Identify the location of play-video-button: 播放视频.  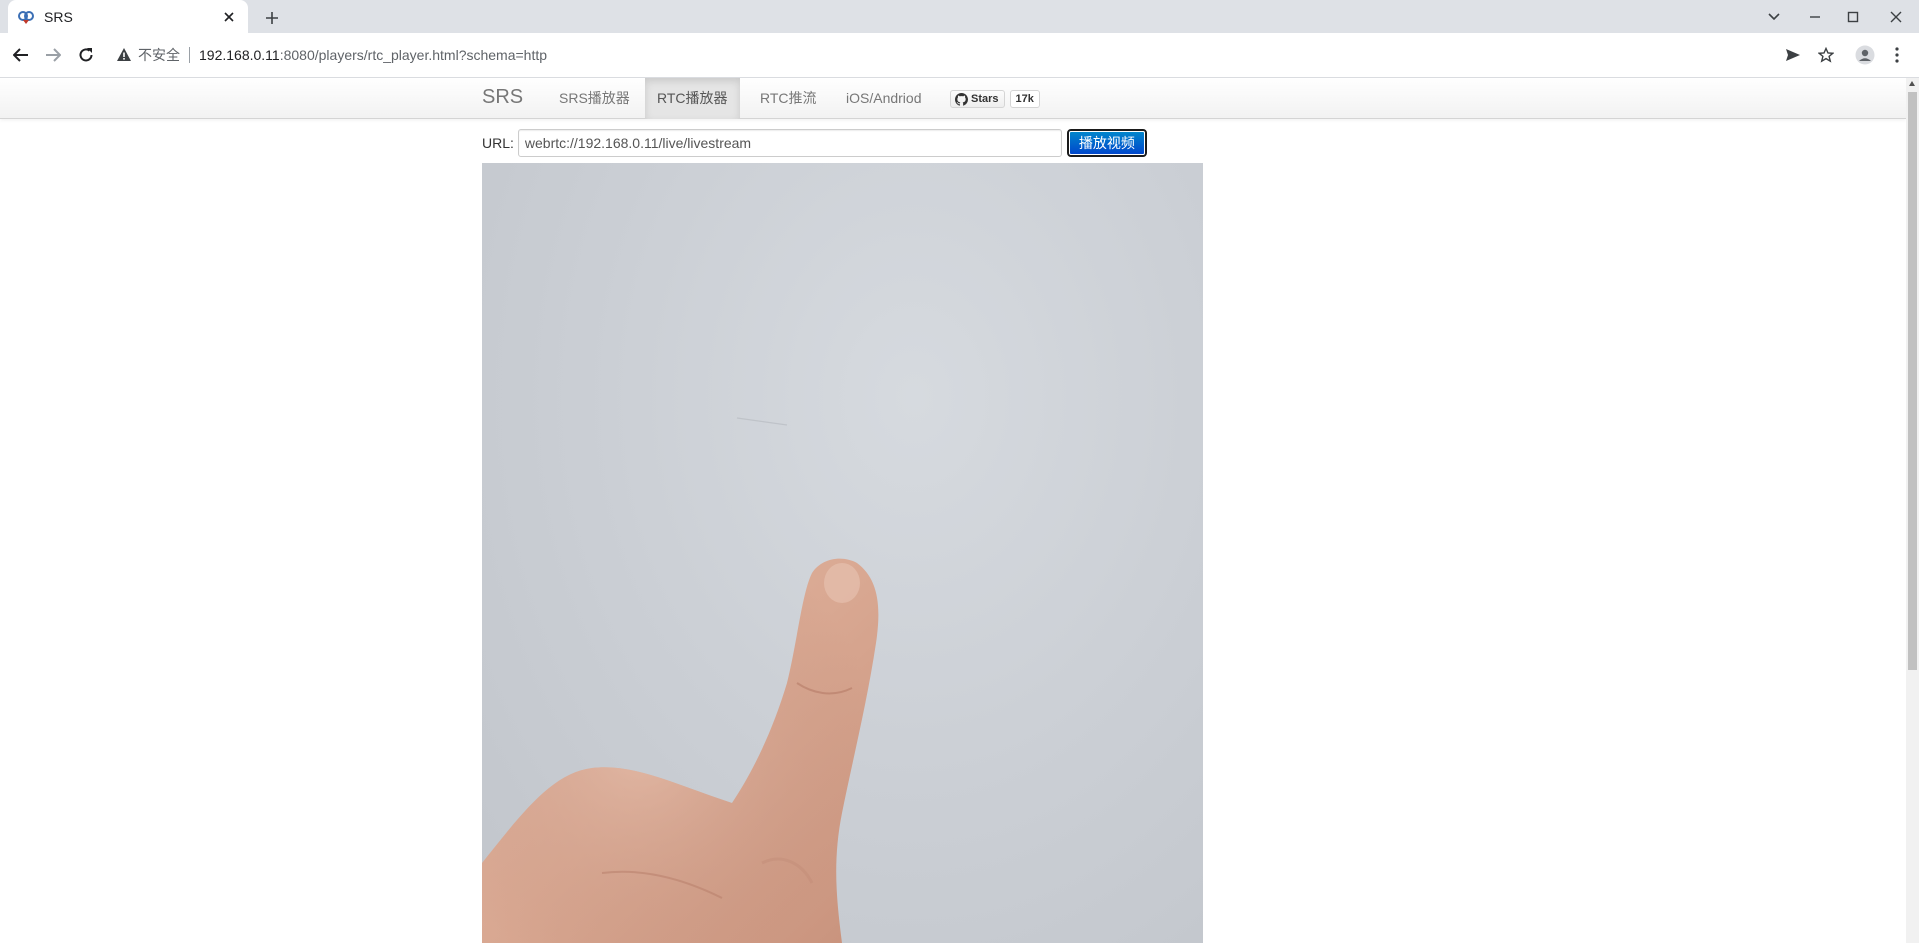
(1106, 143).